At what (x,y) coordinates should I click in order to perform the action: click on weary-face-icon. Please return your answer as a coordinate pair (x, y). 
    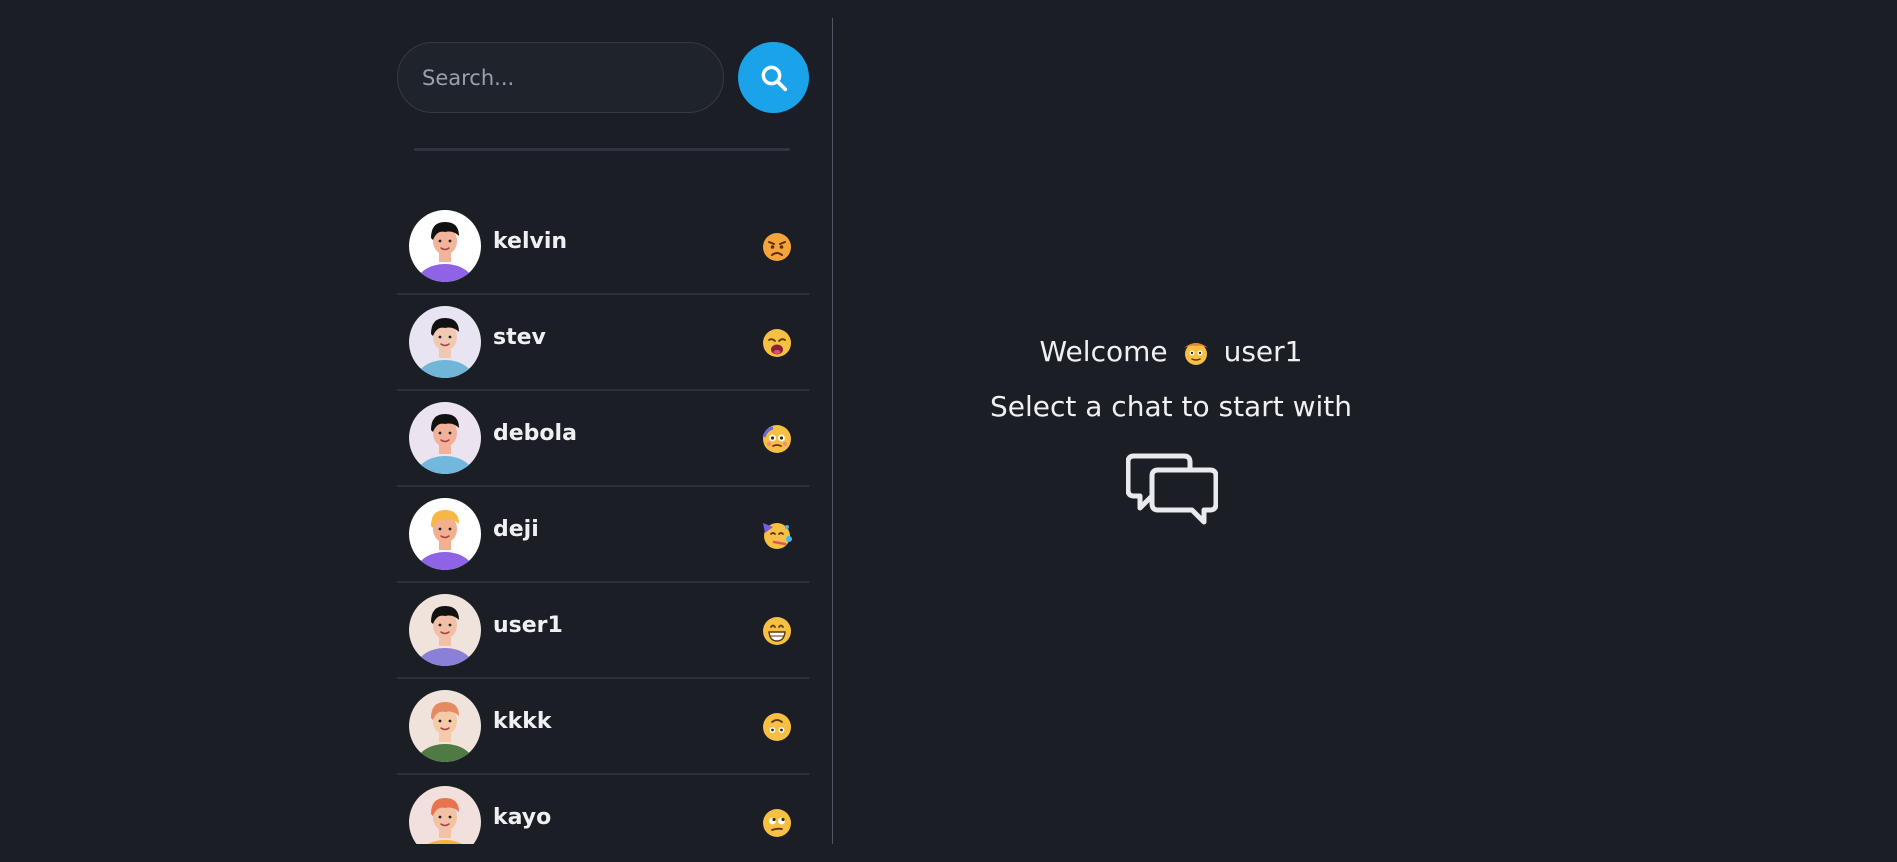
    Looking at the image, I should click on (777, 343).